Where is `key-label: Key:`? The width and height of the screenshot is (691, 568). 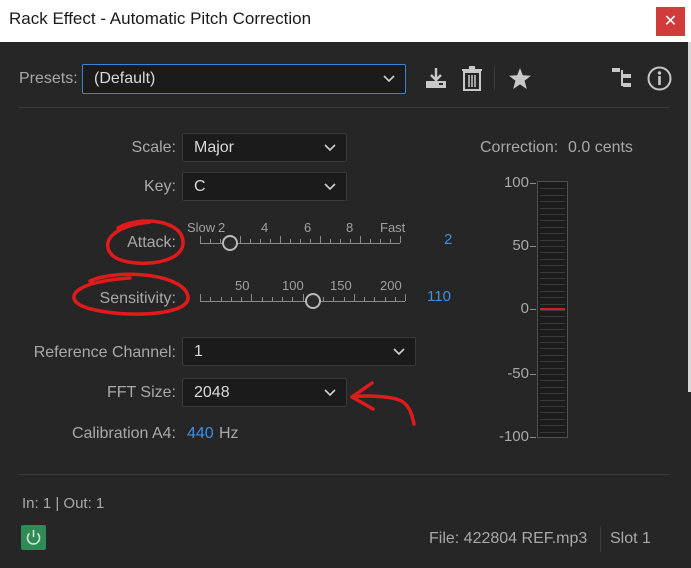
key-label: Key: is located at coordinates (159, 186).